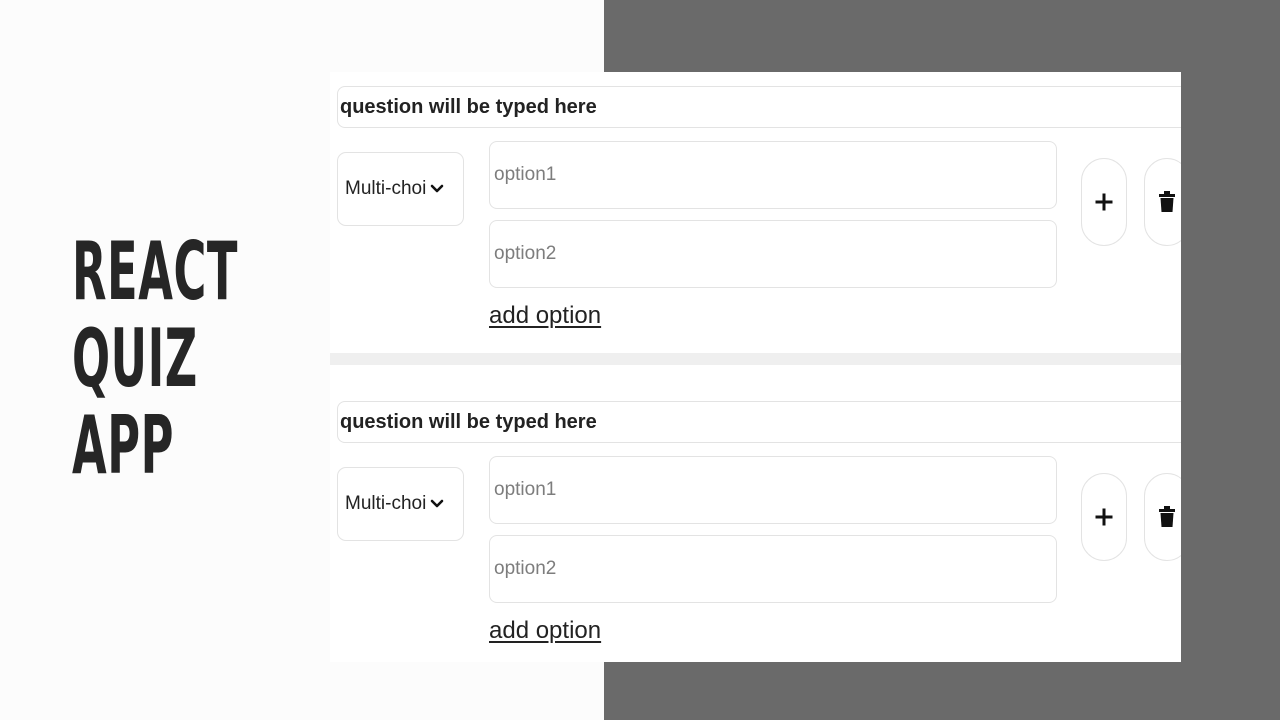  Describe the element at coordinates (123, 445) in the screenshot. I see `hero-line-app: APP` at that location.